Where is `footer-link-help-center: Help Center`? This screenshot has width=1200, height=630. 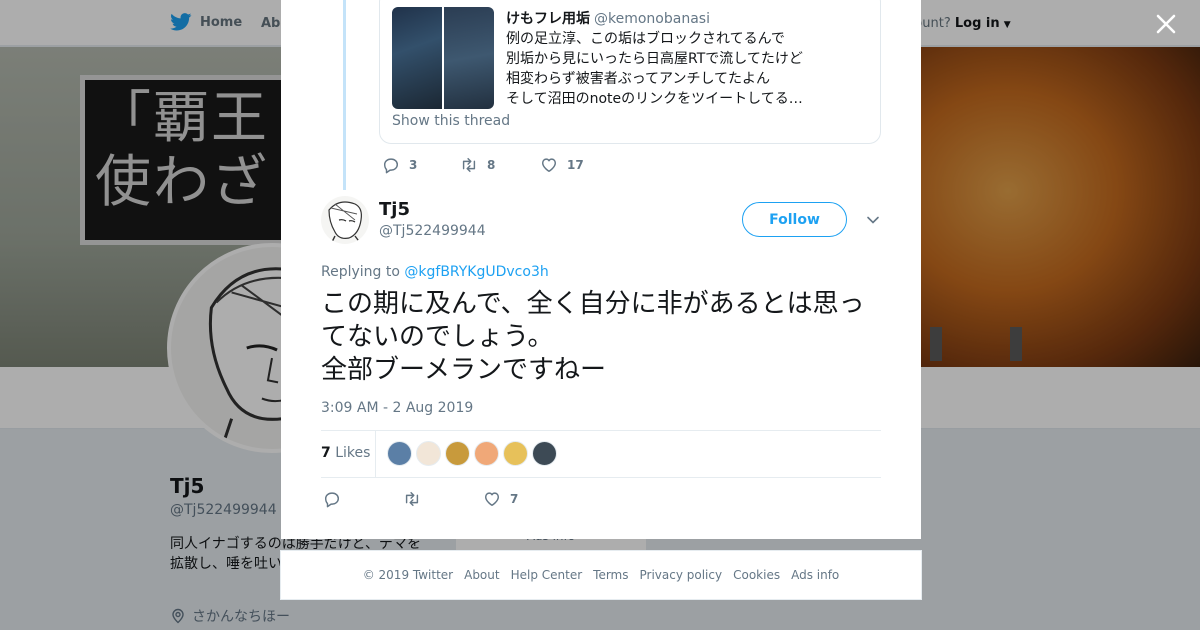 footer-link-help-center: Help Center is located at coordinates (547, 575).